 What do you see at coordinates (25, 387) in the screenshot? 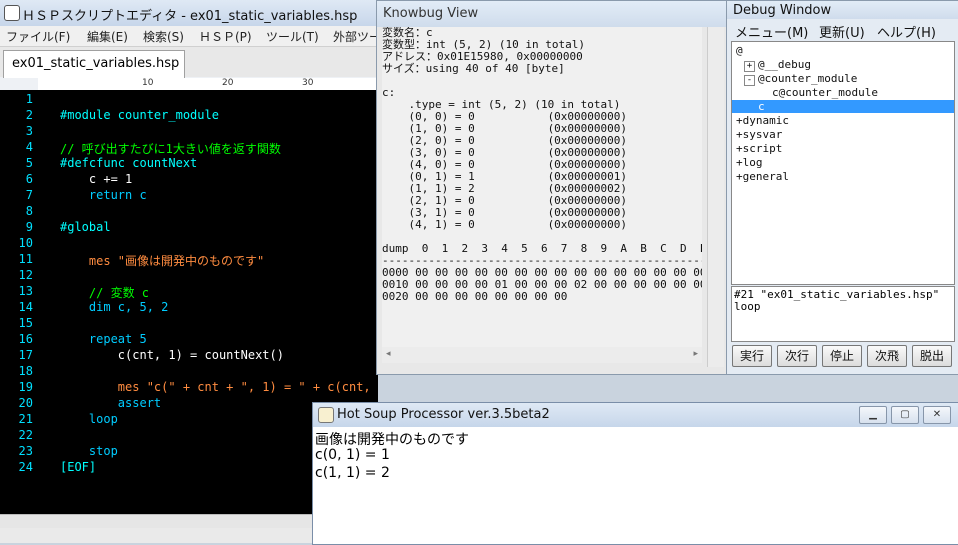
I see `line-number: 19` at bounding box center [25, 387].